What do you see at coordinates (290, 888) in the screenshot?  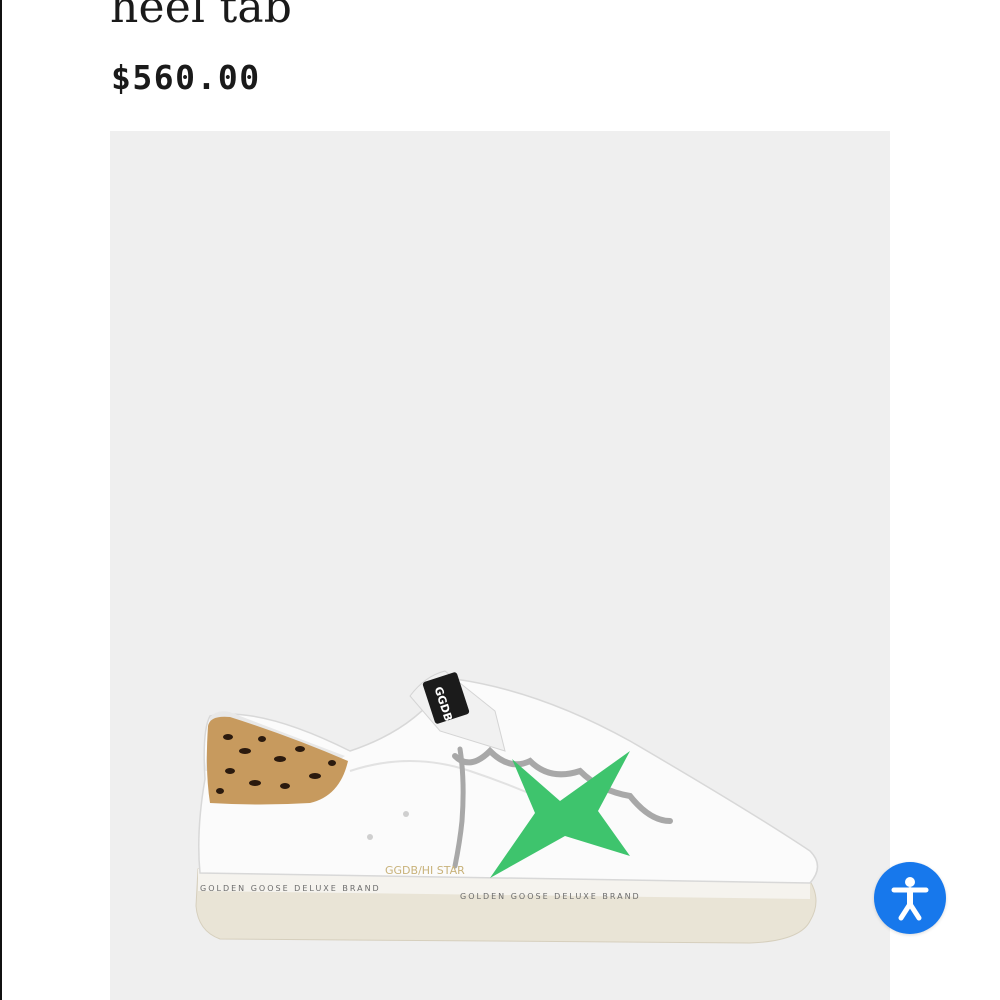 I see `sole-print-text: GOLDEN GOOSE DELUXE BRAND` at bounding box center [290, 888].